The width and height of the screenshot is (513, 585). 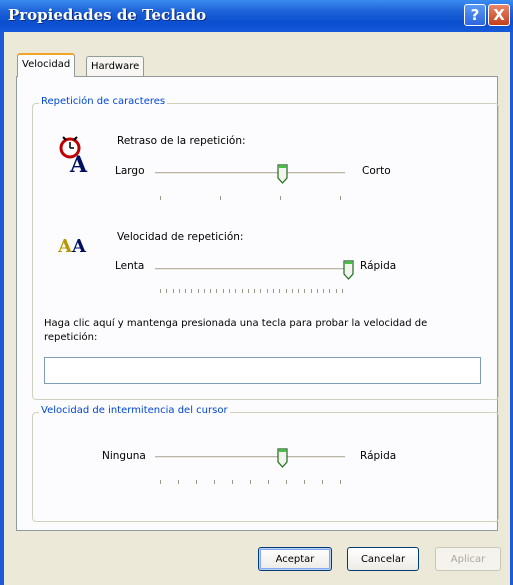 I want to click on apply-button: Aplicar, so click(x=468, y=559).